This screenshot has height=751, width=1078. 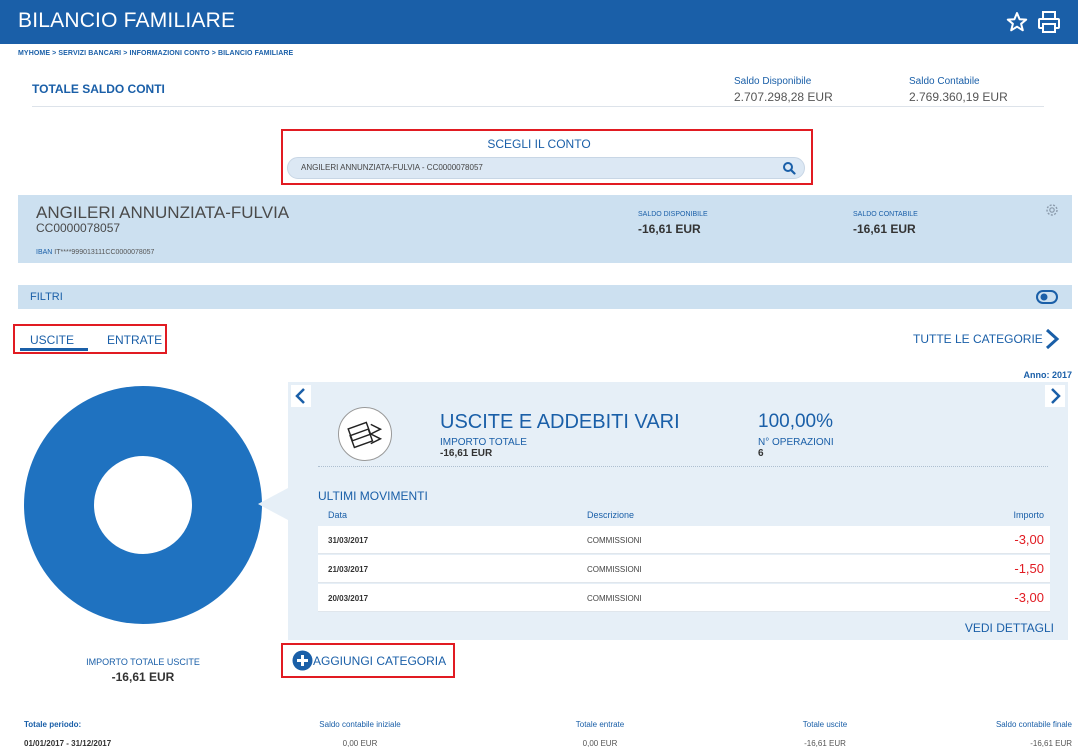 I want to click on account-disponibile-value: -16,61 EUR, so click(x=669, y=229).